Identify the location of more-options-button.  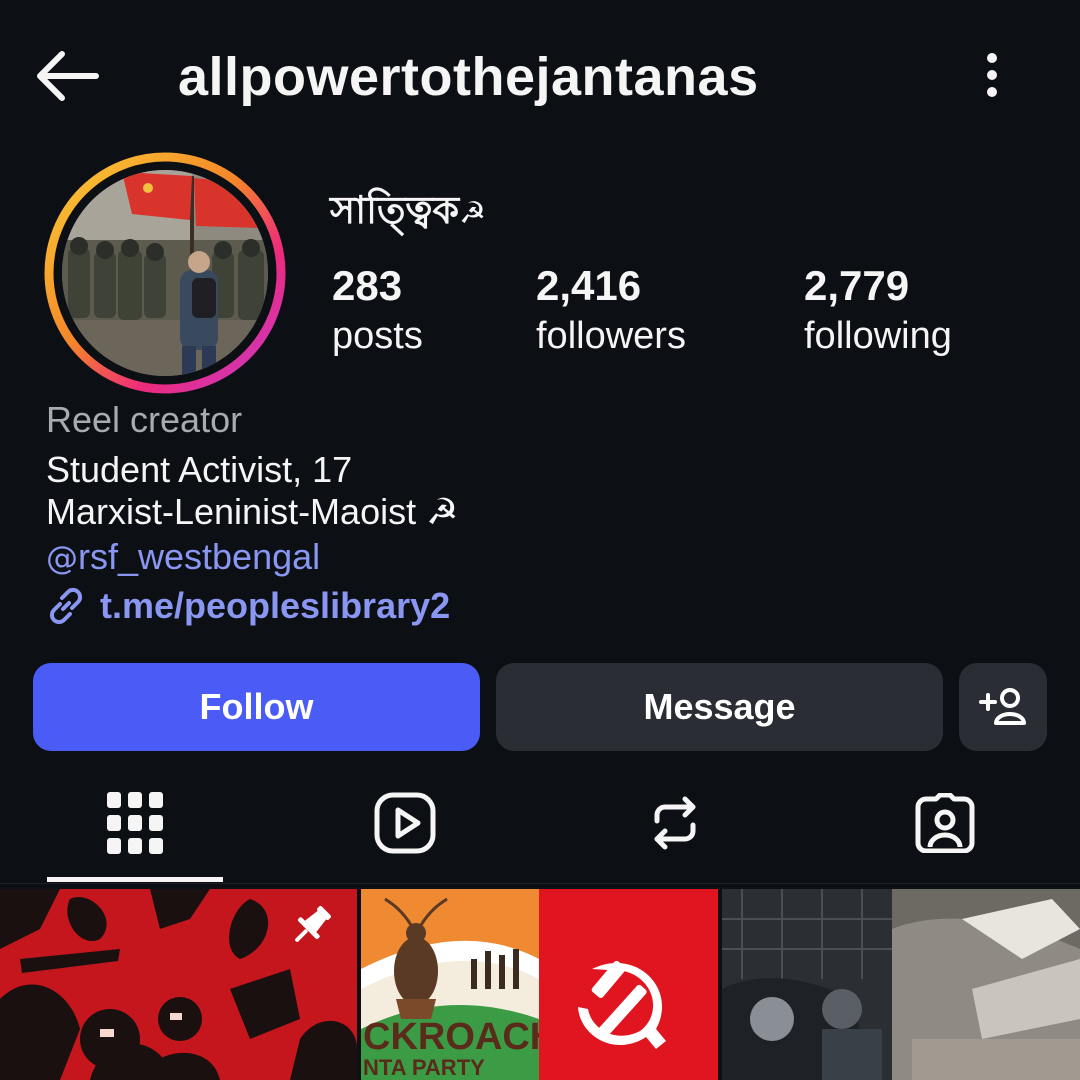
(992, 75).